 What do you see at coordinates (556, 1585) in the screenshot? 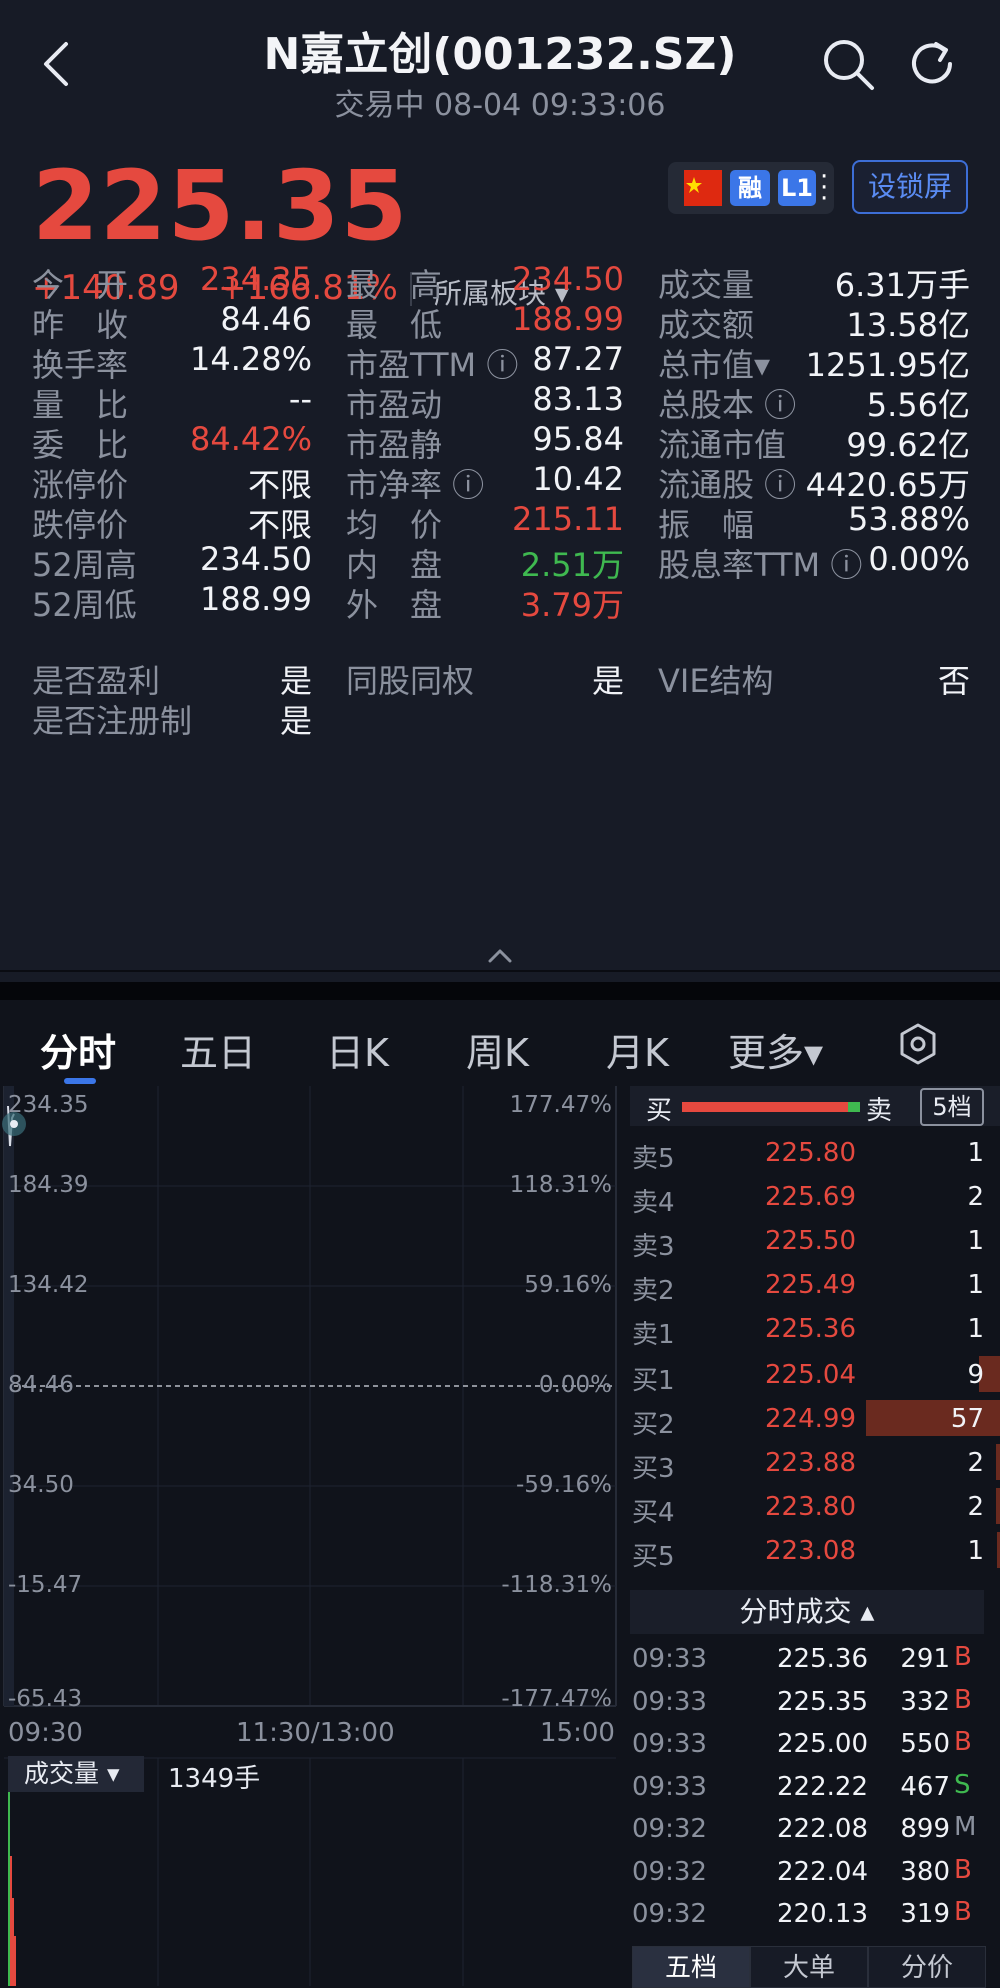
I see `percent-axis-tick: -118.31%` at bounding box center [556, 1585].